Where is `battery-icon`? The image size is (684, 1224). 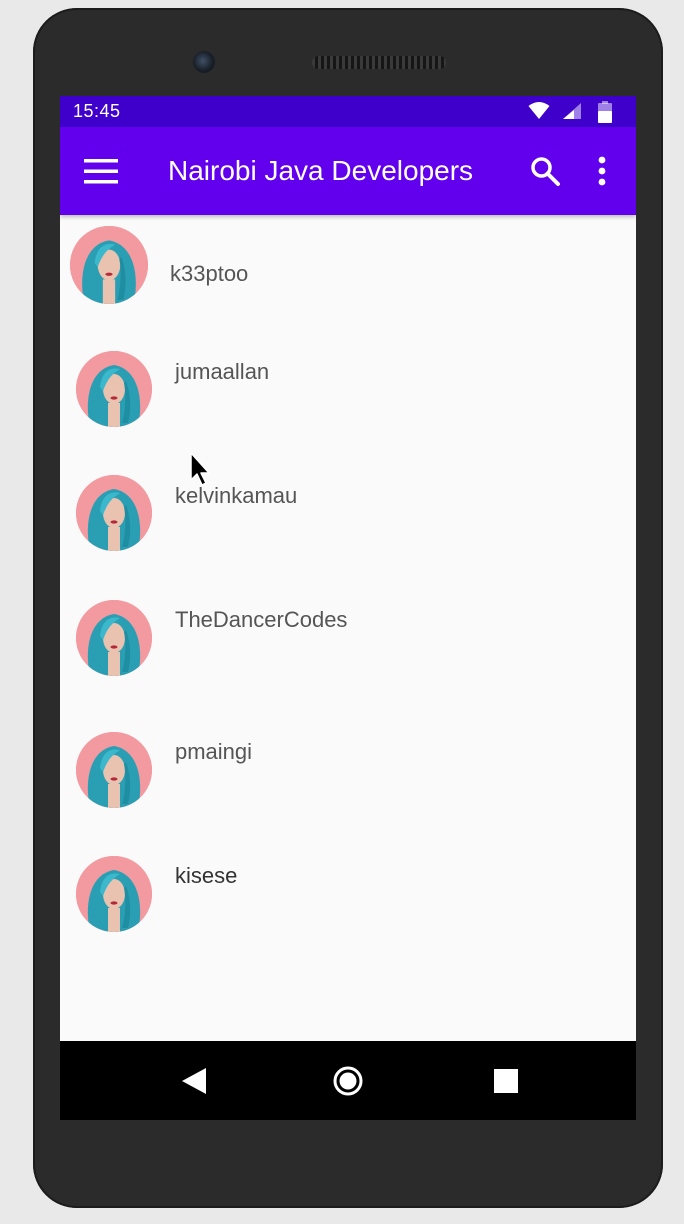
battery-icon is located at coordinates (605, 112).